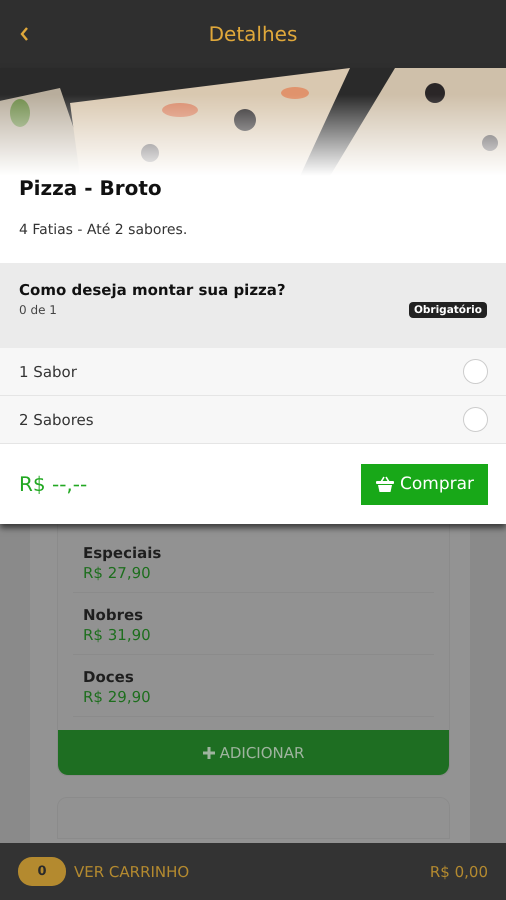  What do you see at coordinates (253, 372) in the screenshot?
I see `option-row: 1 Sabor` at bounding box center [253, 372].